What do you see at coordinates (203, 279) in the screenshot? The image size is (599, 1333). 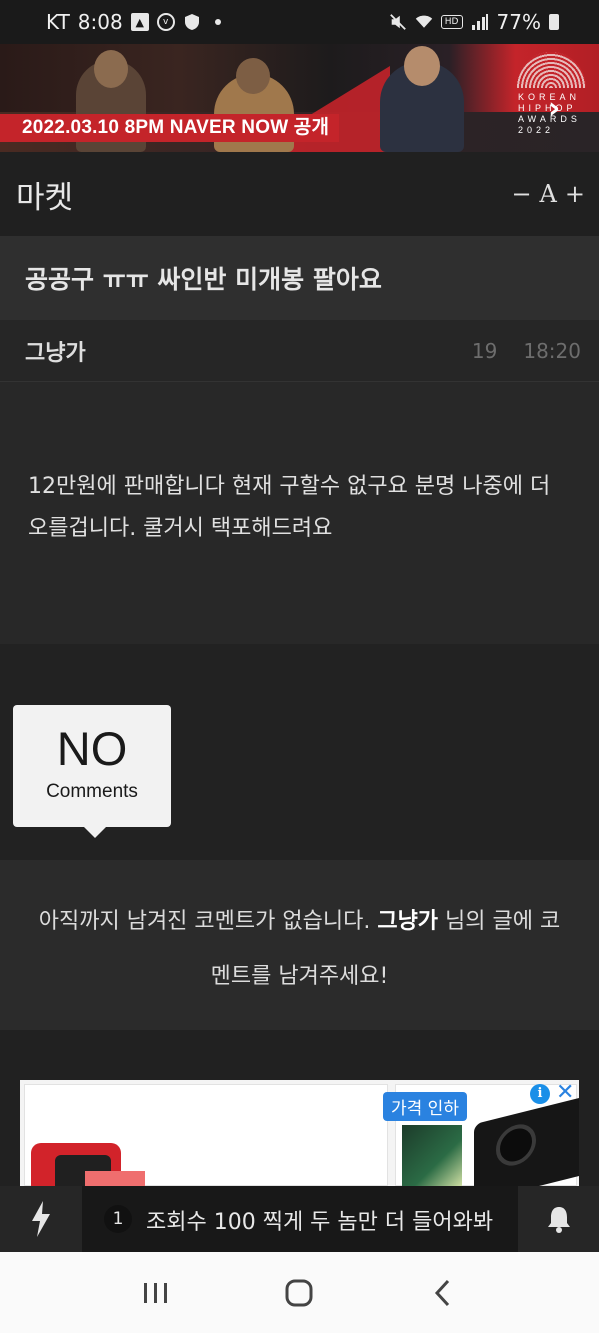 I see `post-title: 공공구 ㅠㅠ 싸인반 미개봉 팔아요` at bounding box center [203, 279].